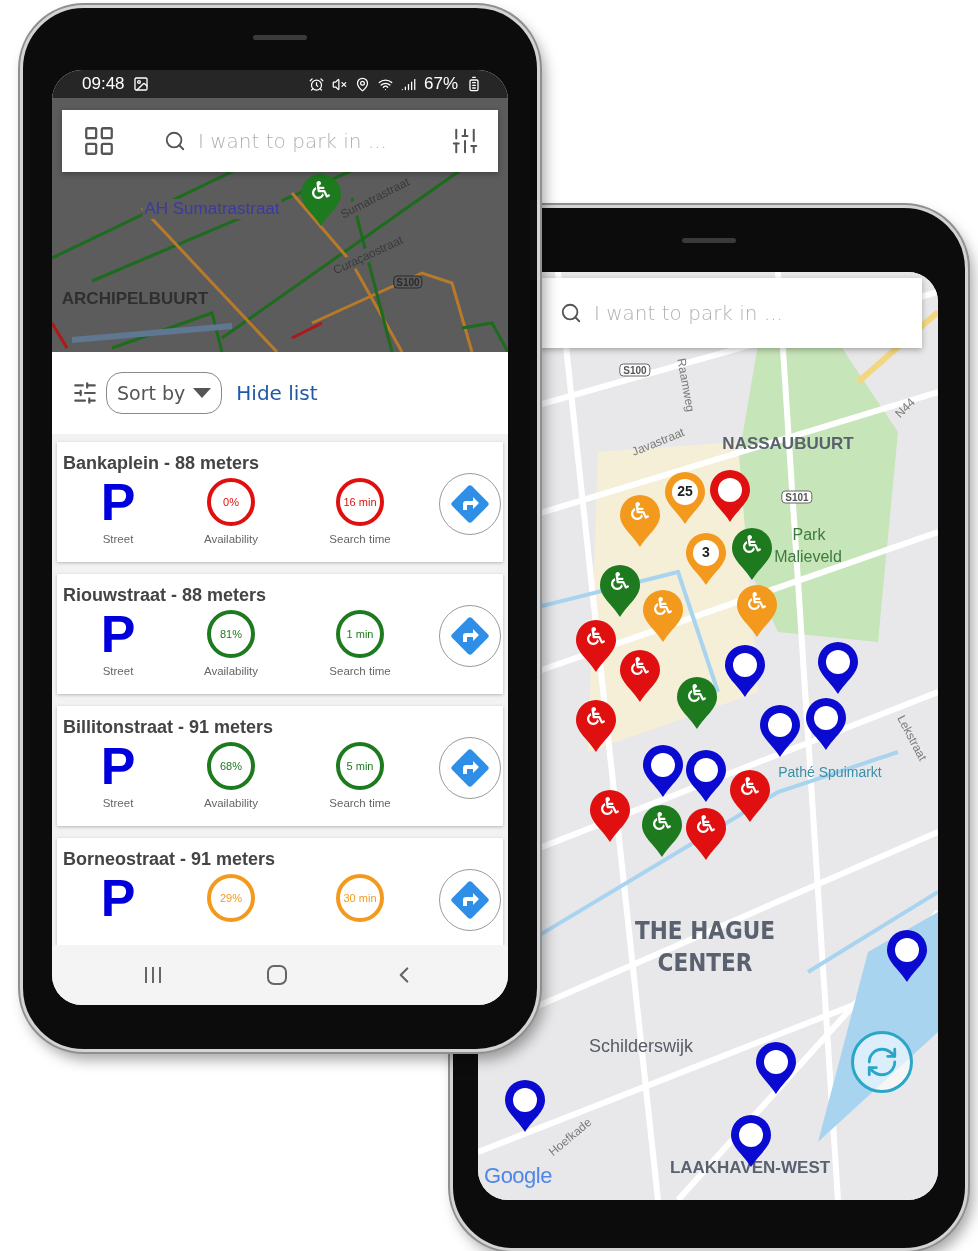 Image resolution: width=978 pixels, height=1251 pixels. I want to click on status-time: 09:48, so click(103, 84).